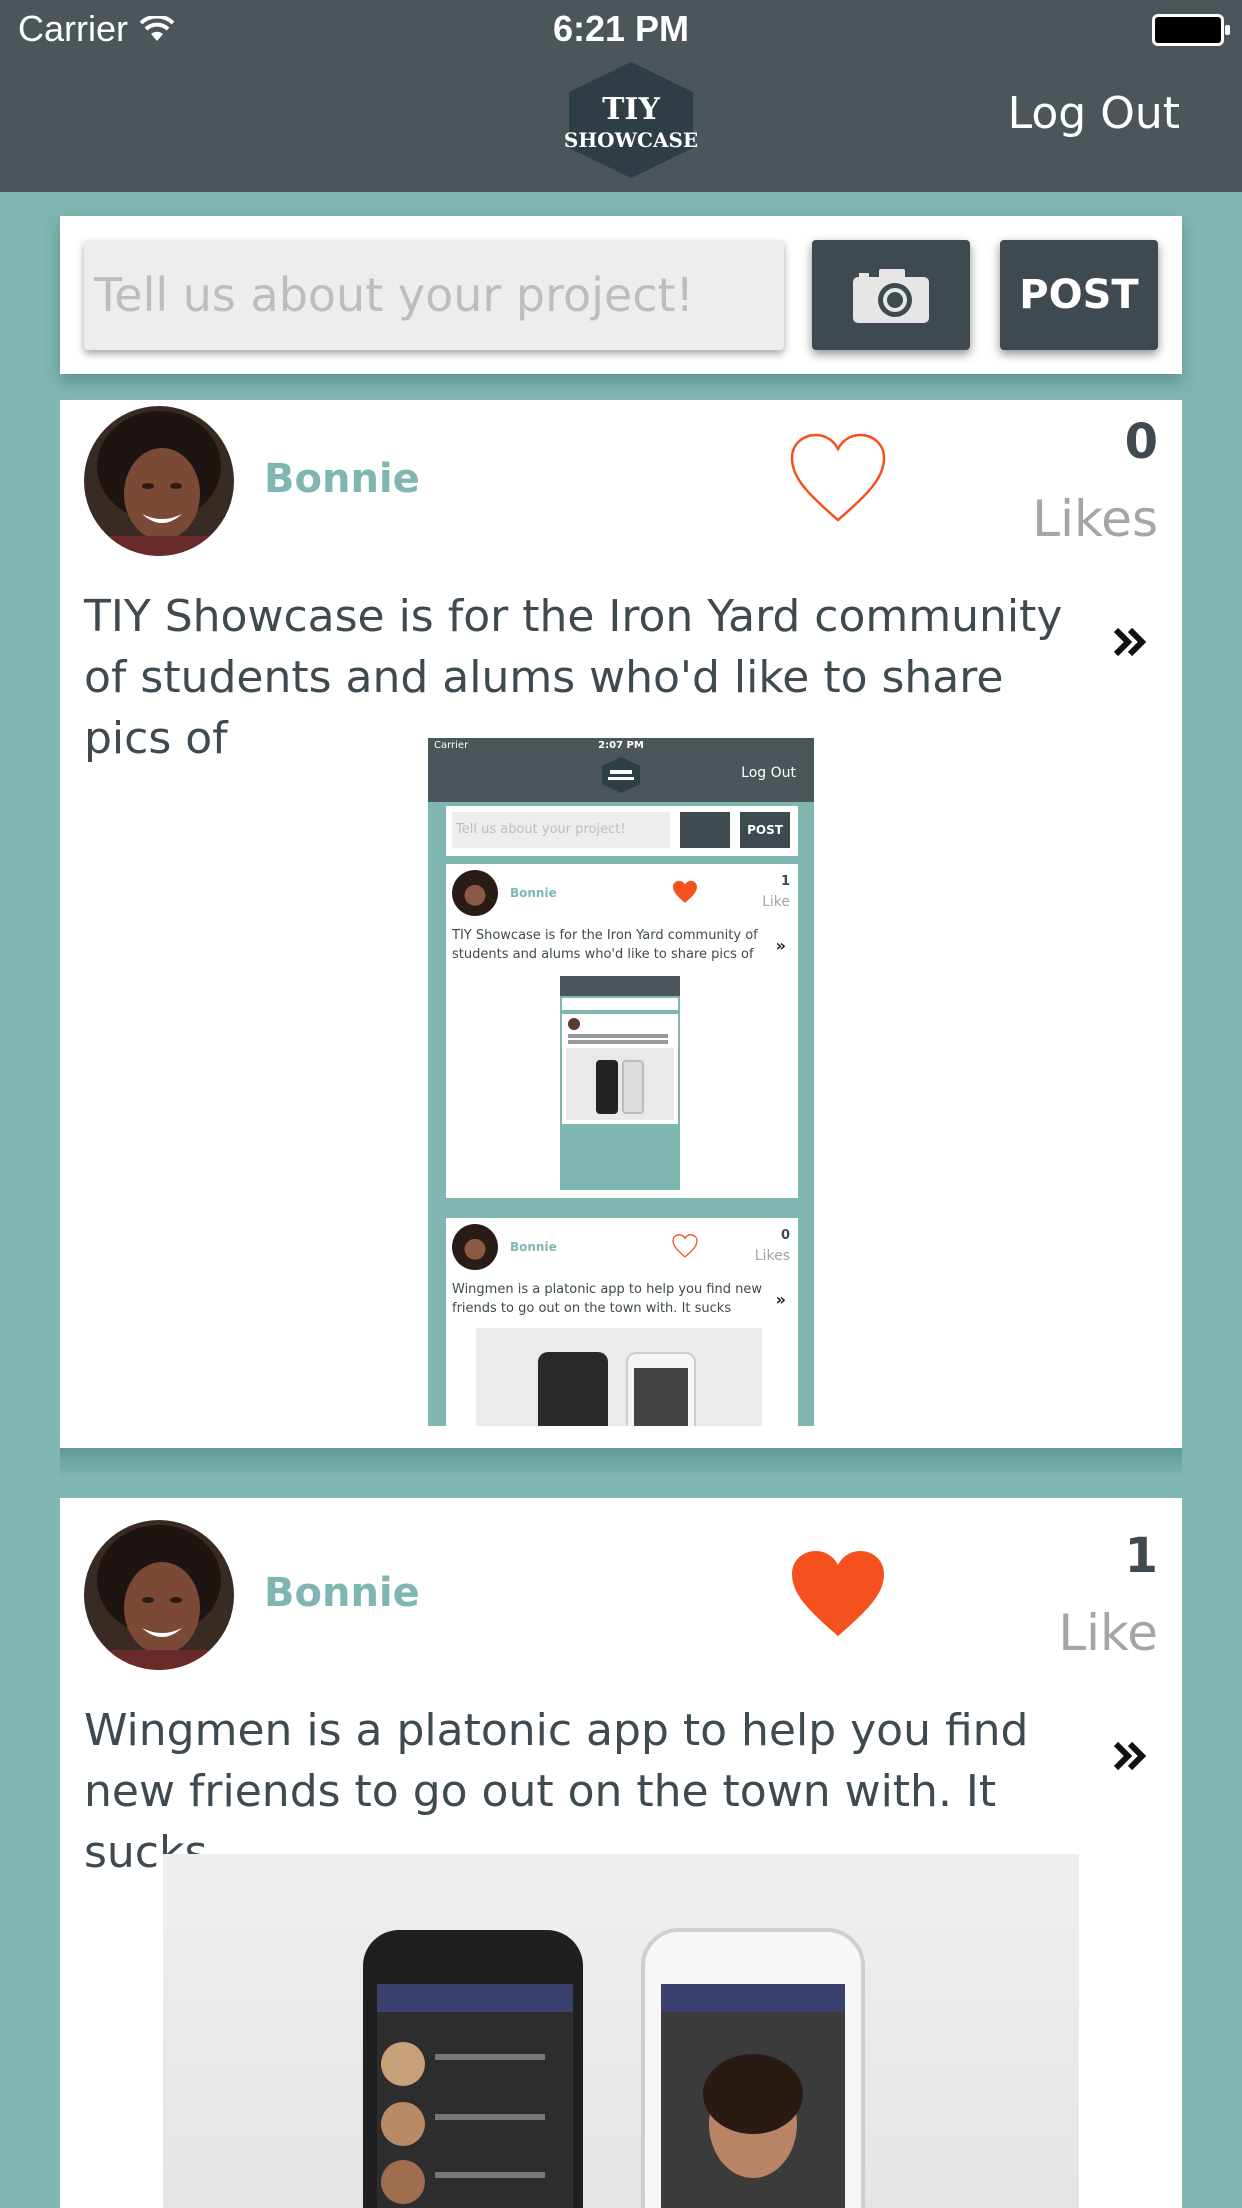  I want to click on mini-logout: Log Out, so click(768, 773).